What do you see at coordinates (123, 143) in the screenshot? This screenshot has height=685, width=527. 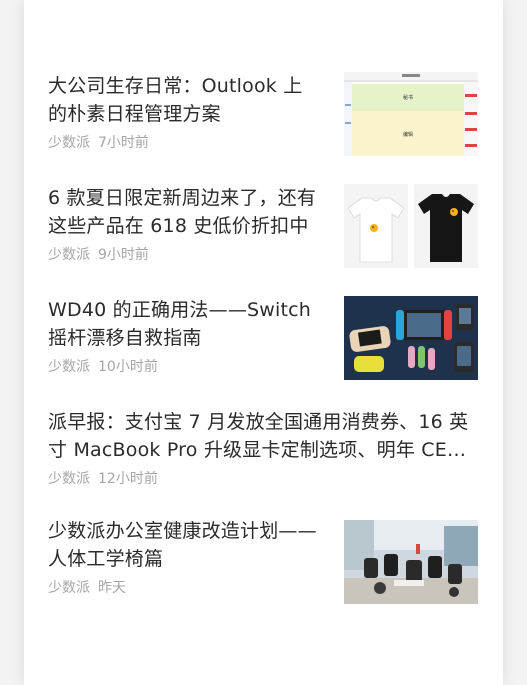 I see `article-time: 7小时前` at bounding box center [123, 143].